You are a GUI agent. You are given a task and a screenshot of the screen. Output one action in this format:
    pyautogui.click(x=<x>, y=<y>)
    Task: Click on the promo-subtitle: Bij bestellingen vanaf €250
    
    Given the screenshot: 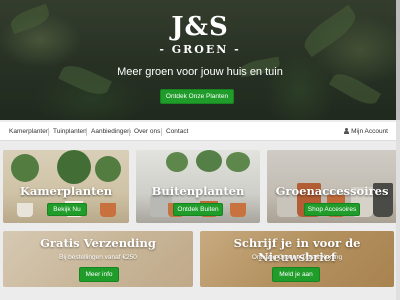 What is the action you would take?
    pyautogui.click(x=98, y=257)
    